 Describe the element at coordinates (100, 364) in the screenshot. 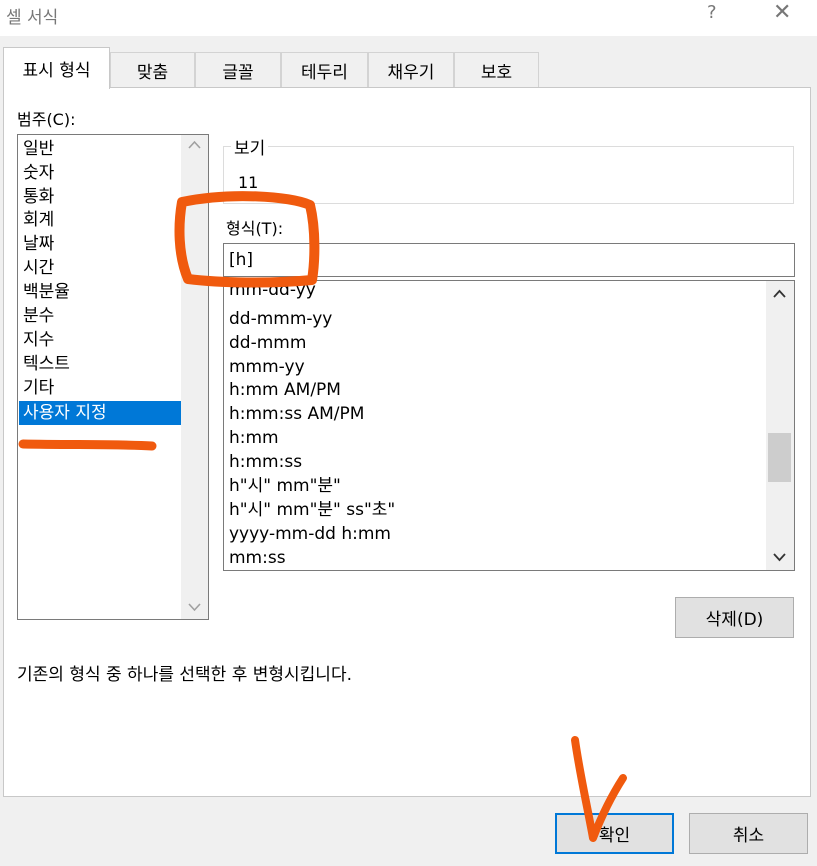

I see `category-item-text: 텍스트` at that location.